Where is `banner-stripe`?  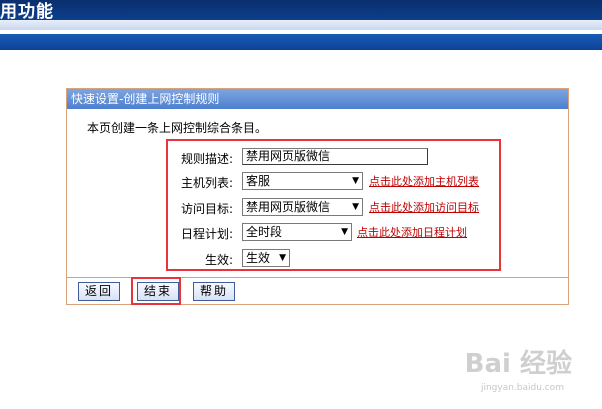
banner-stripe is located at coordinates (301, 25).